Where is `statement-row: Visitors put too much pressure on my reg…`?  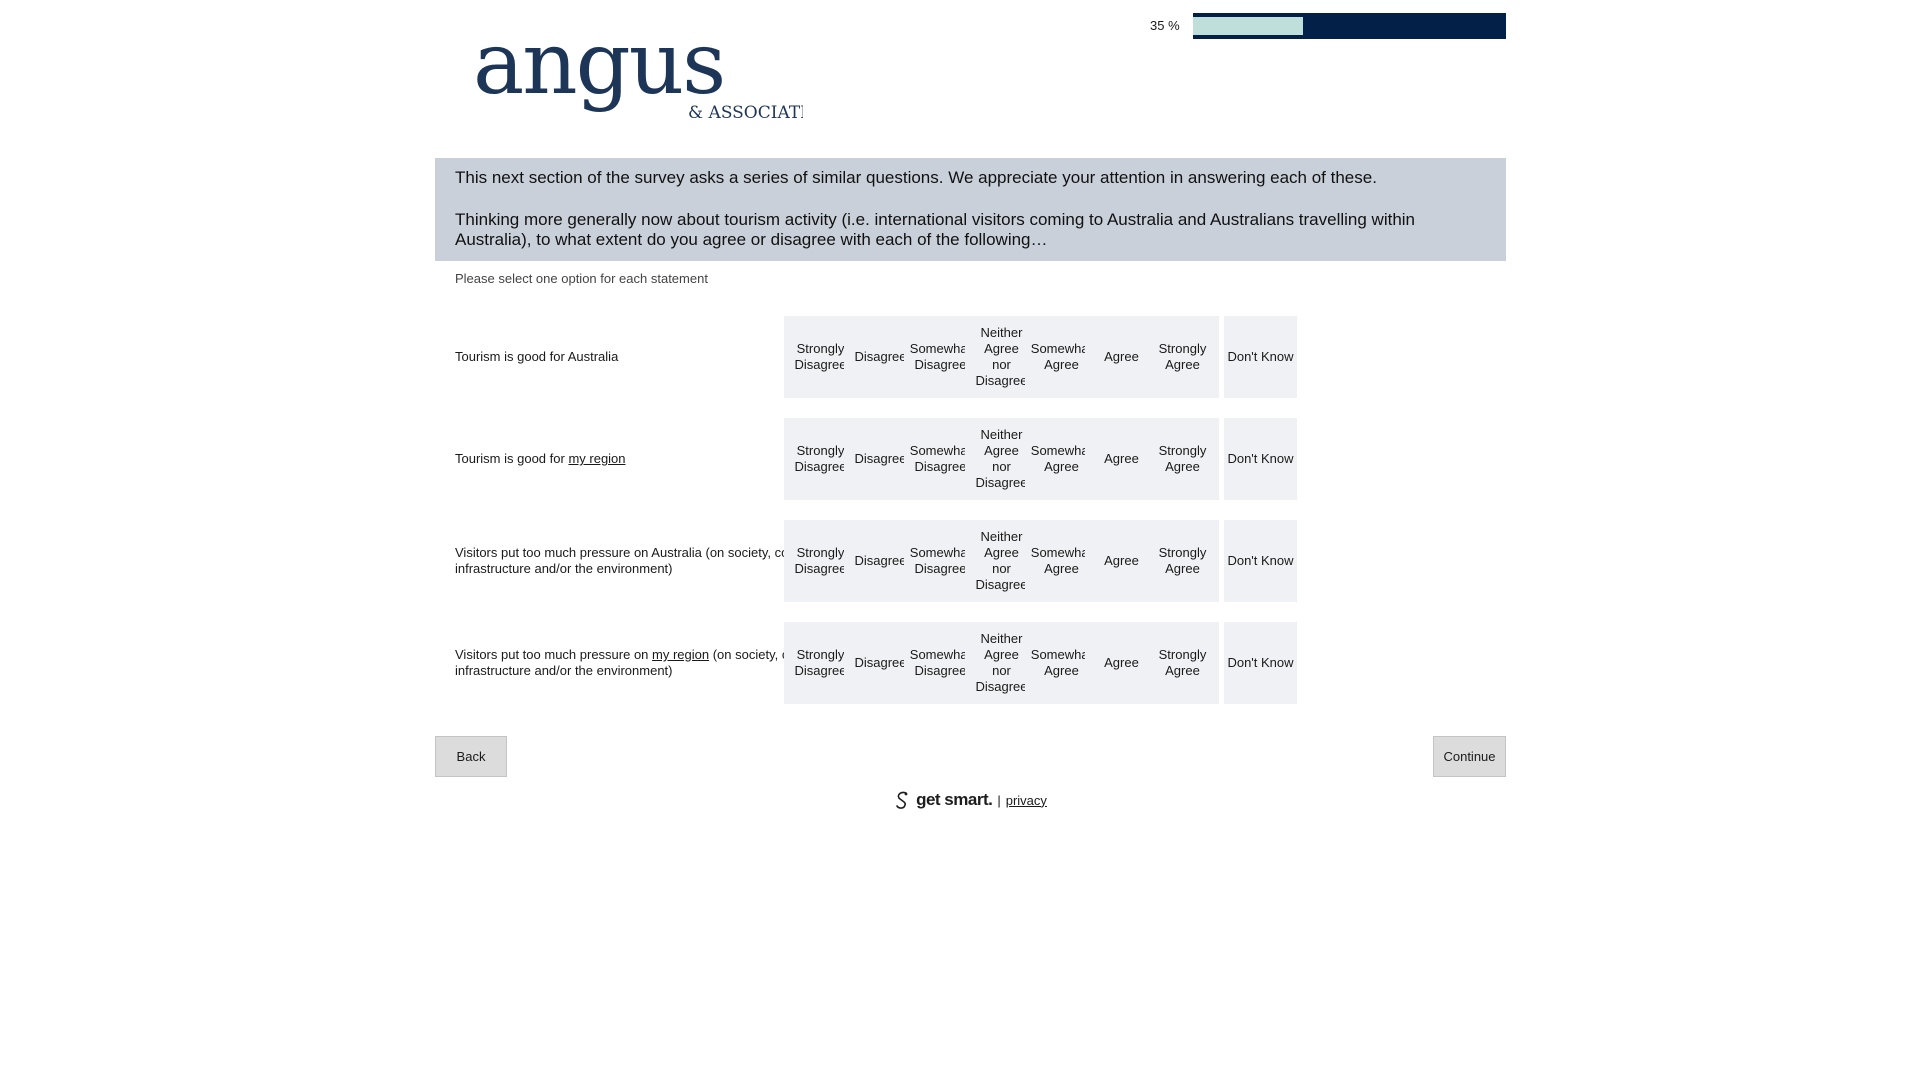
statement-row: Visitors put too much pressure on my reg… is located at coordinates (970, 663).